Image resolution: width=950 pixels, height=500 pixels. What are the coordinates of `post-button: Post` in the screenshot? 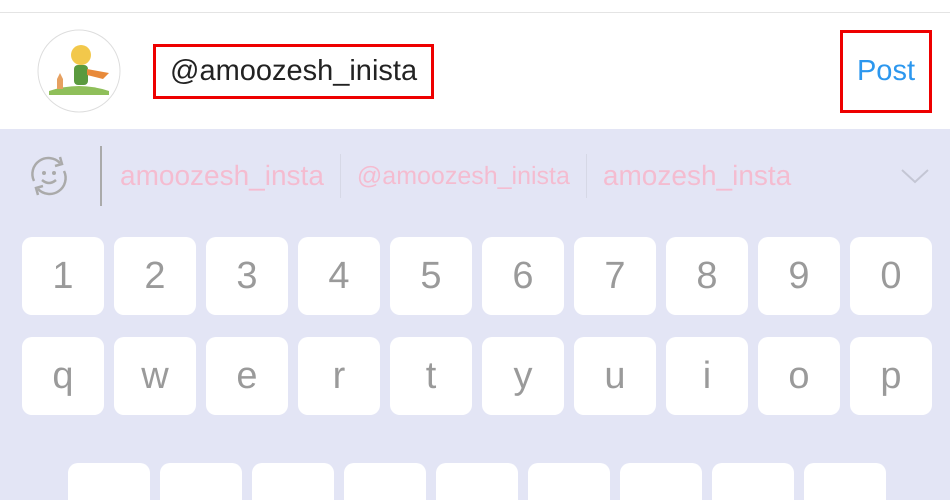 It's located at (886, 71).